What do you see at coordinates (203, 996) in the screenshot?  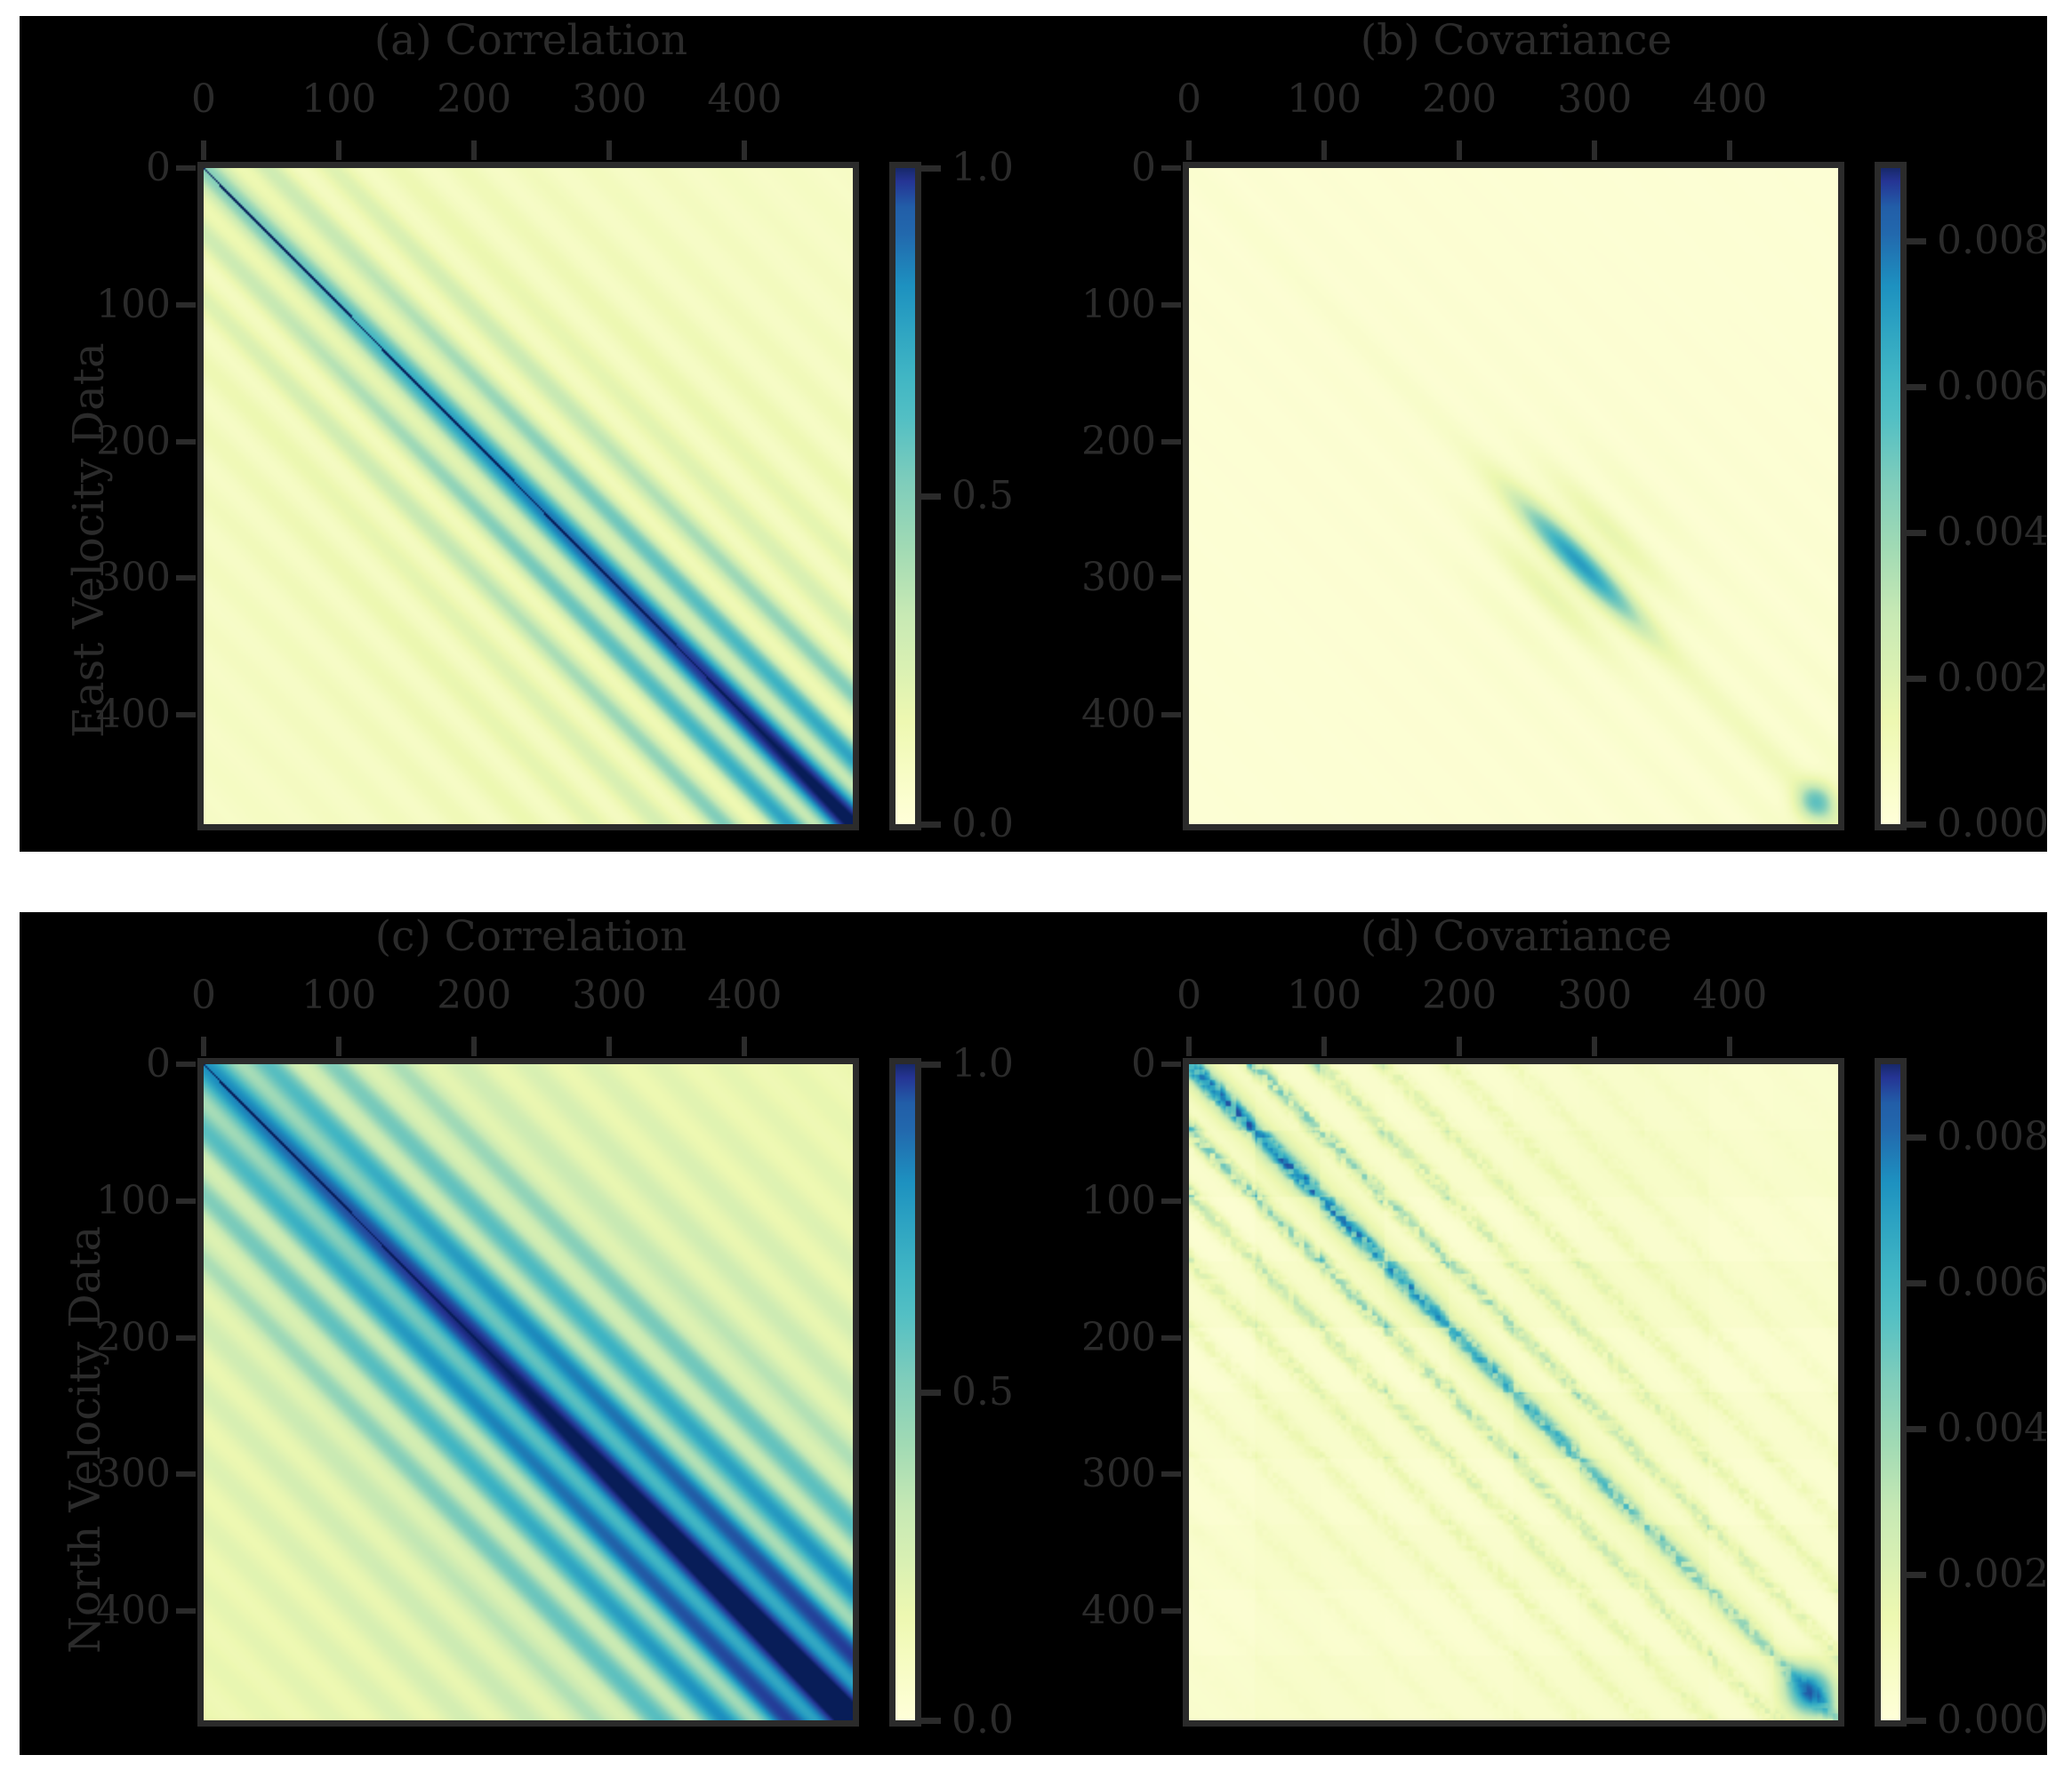 I see `panel-c-xtick-label: 0` at bounding box center [203, 996].